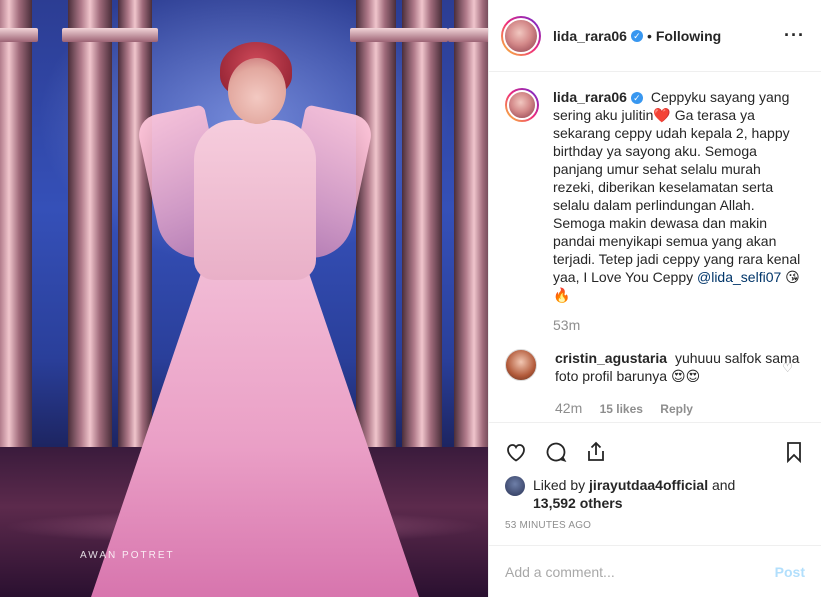 This screenshot has width=821, height=597. Describe the element at coordinates (685, 376) in the screenshot. I see `comment-emoji: 😍😍` at that location.